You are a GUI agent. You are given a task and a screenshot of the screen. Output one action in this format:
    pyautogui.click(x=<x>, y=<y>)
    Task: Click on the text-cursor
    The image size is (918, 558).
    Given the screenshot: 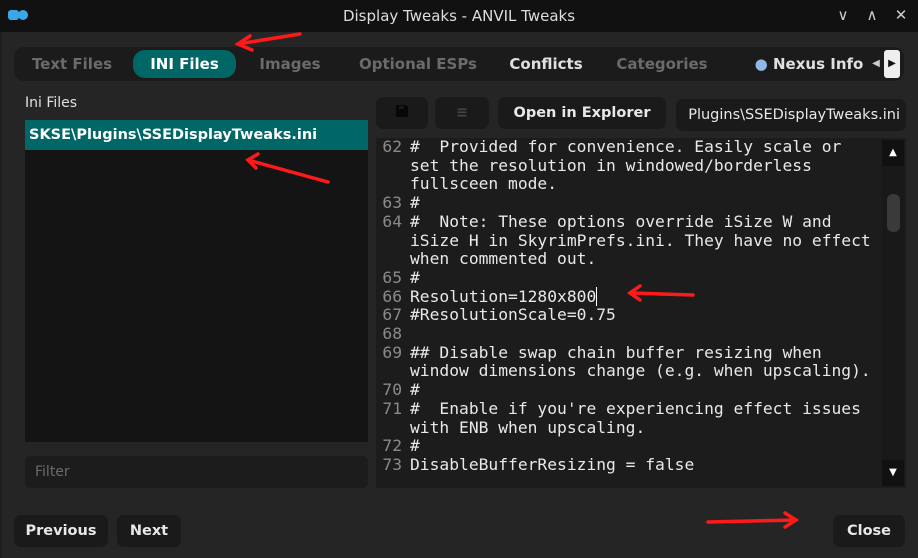 What is the action you would take?
    pyautogui.click(x=597, y=296)
    